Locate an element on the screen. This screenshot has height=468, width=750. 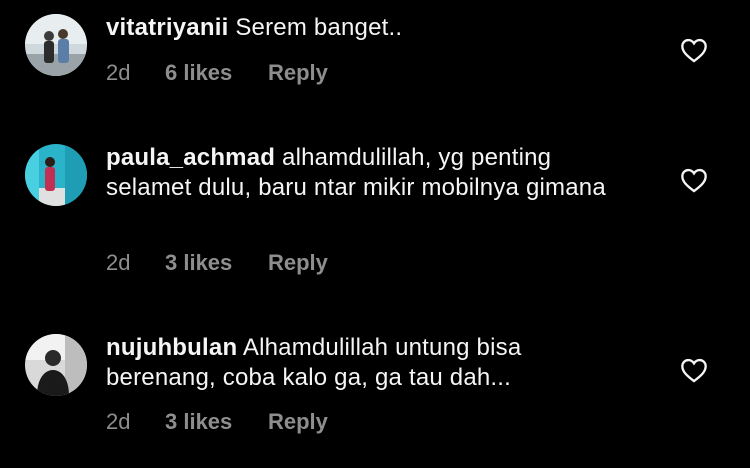
comment-likes-count: 6 likes is located at coordinates (216, 73).